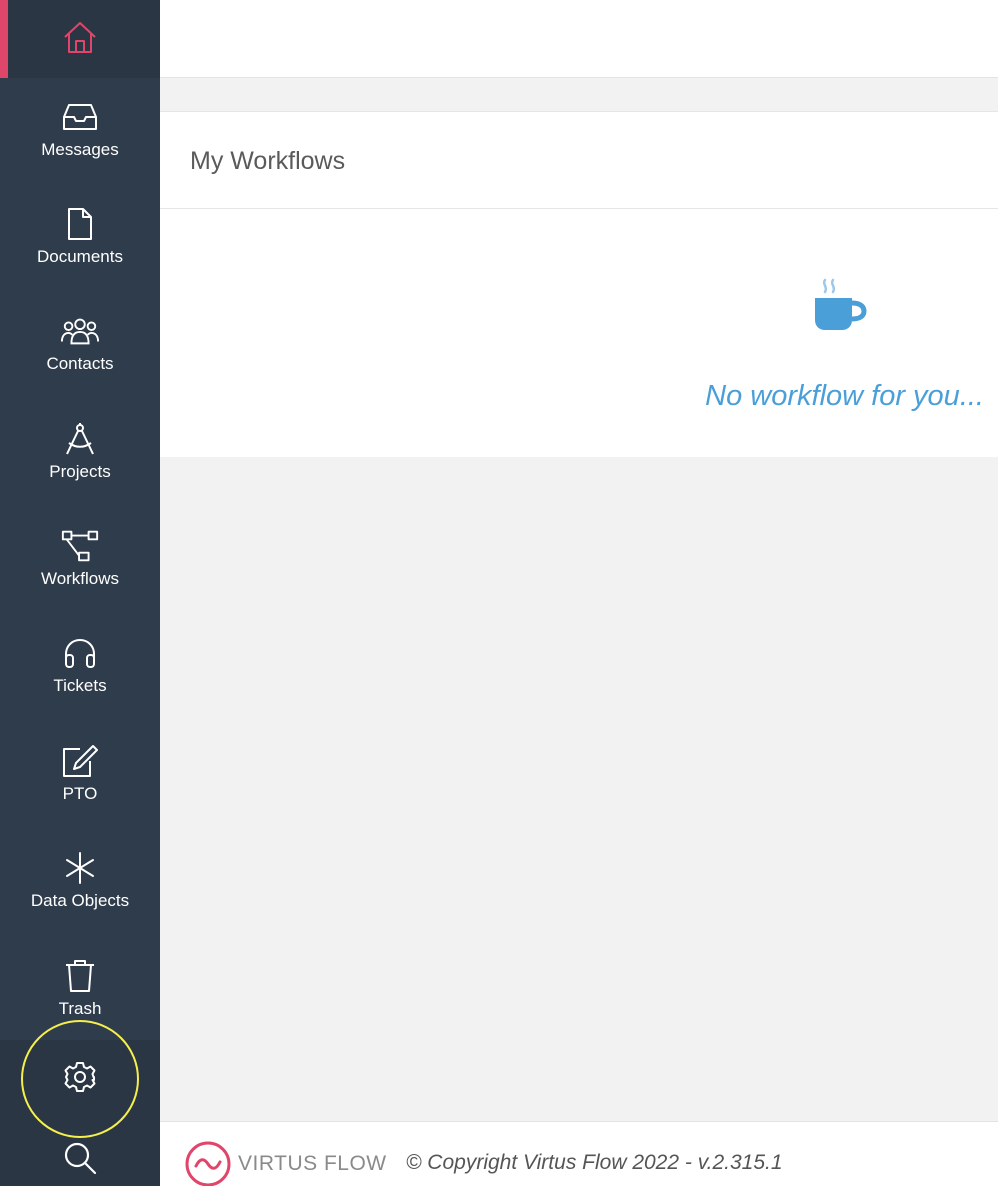 The image size is (998, 1186). I want to click on sidebar-item-data-objects: Data Objects, so click(80, 899).